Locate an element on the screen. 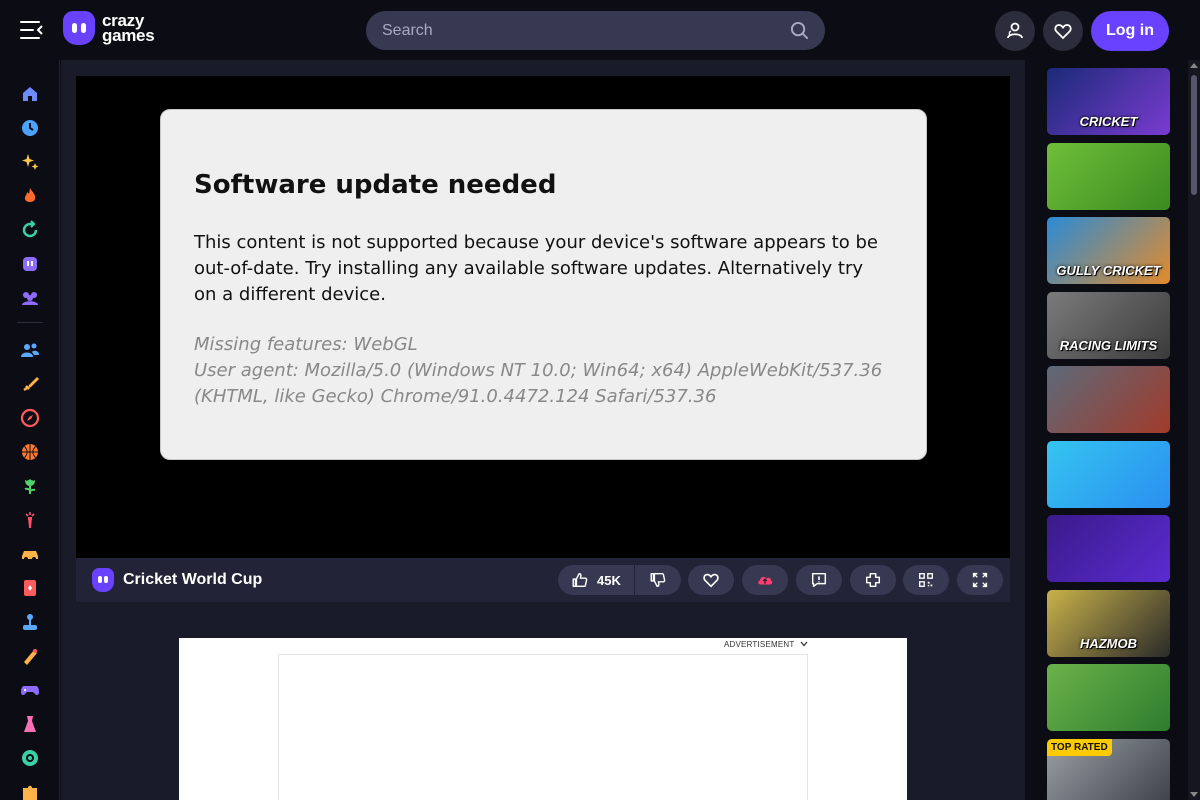 The image size is (1200, 800). sidebar-item-dress-up is located at coordinates (30, 724).